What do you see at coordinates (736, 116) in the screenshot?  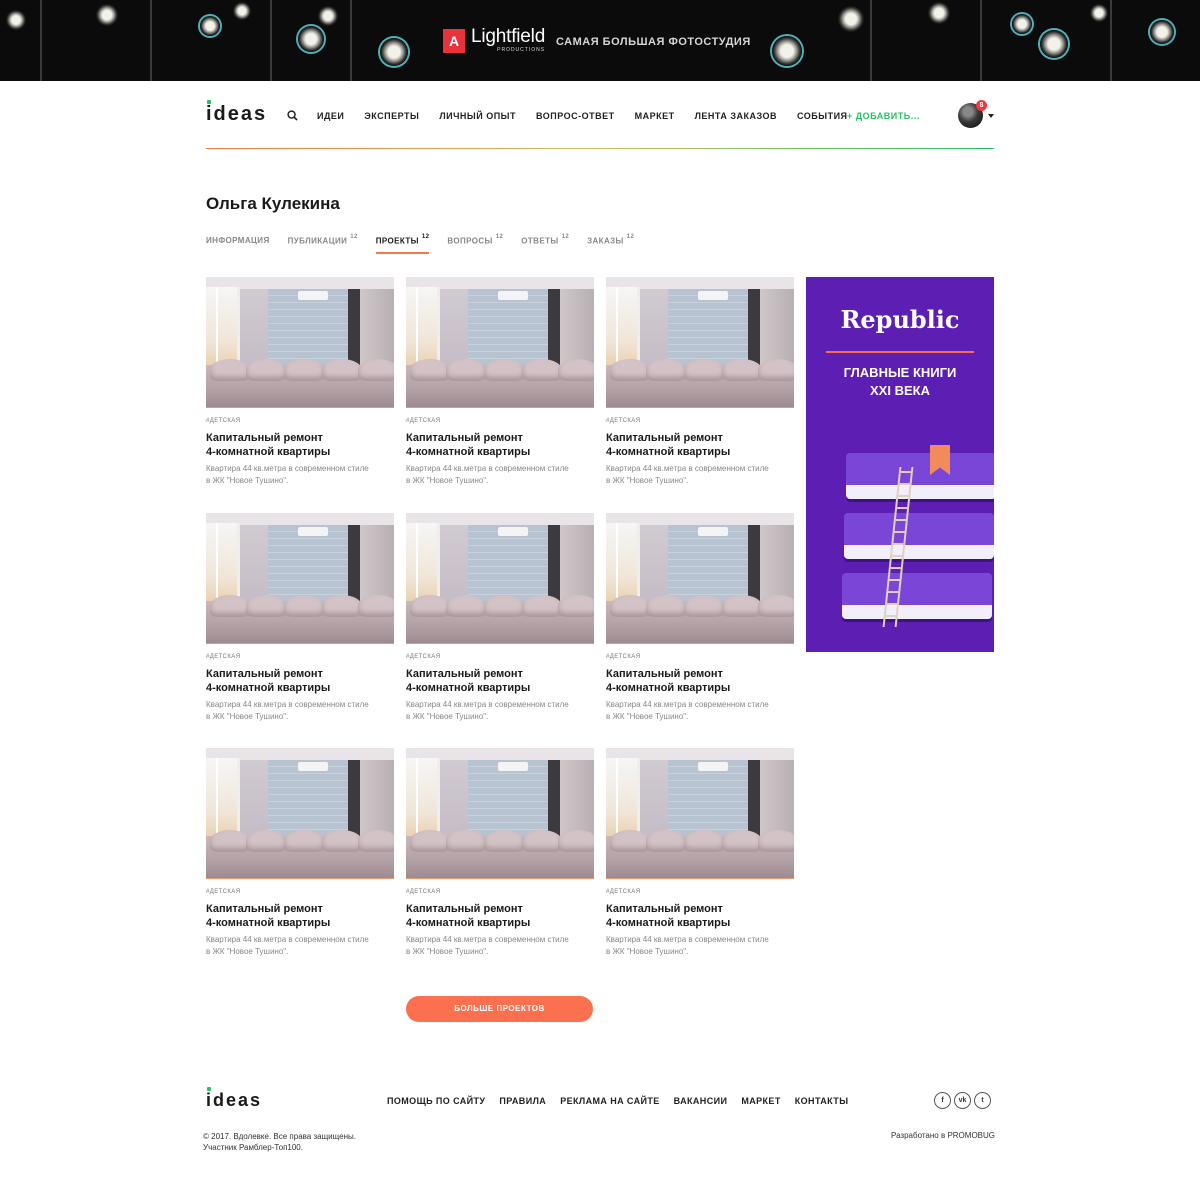 I see `nav-orders-feed: ЛЕНТА ЗАКАЗОВ` at bounding box center [736, 116].